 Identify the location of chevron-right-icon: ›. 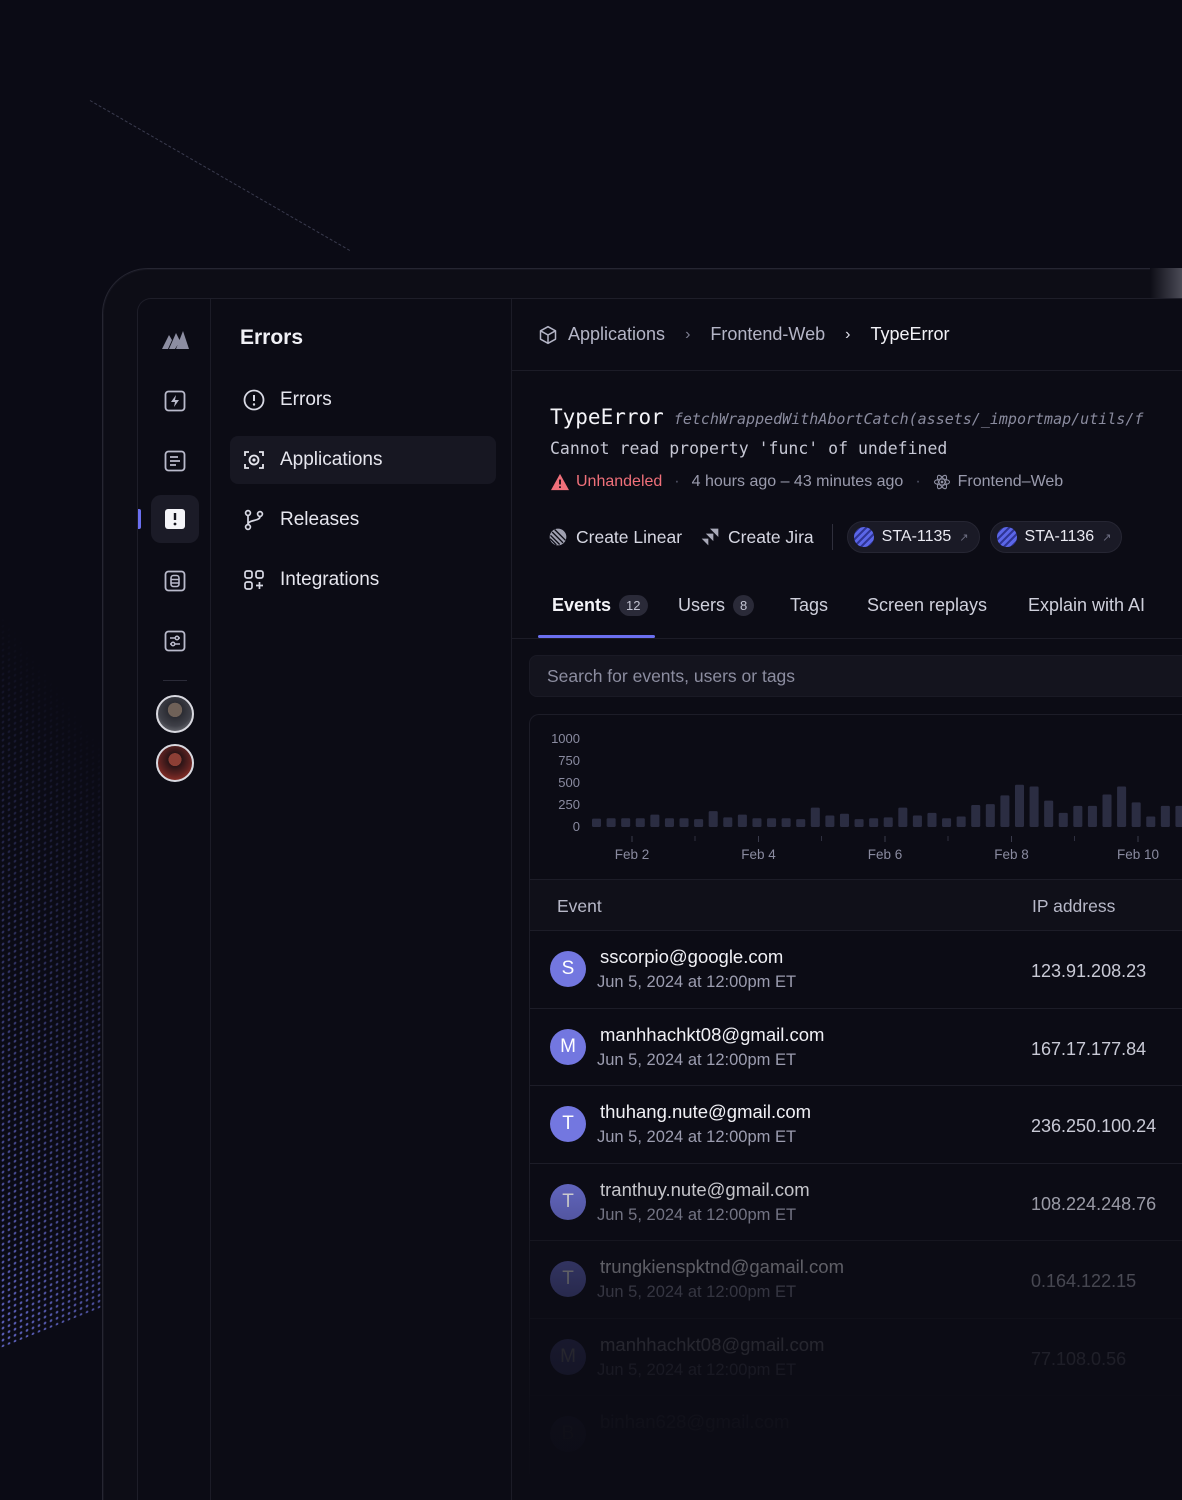
(848, 334).